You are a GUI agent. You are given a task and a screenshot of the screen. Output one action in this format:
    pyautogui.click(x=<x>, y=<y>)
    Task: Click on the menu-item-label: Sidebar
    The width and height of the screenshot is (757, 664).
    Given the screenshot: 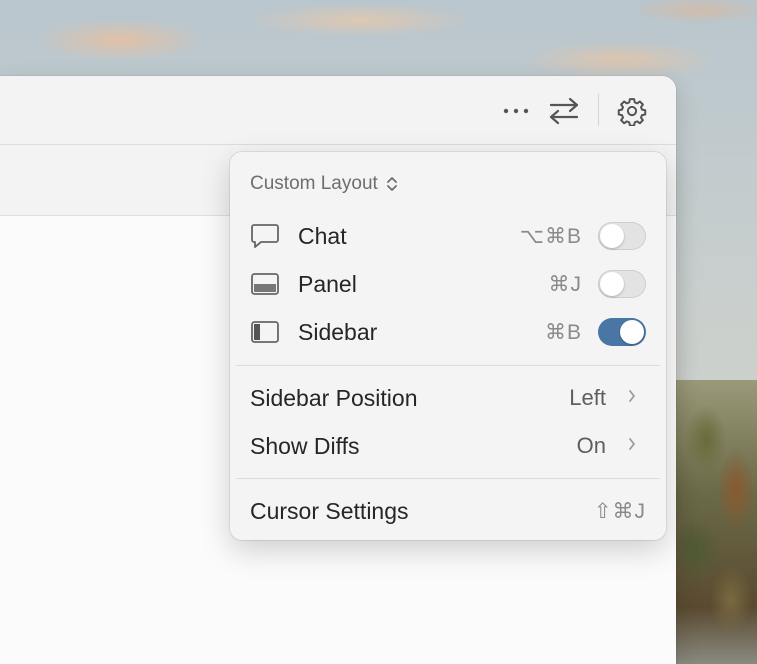 What is the action you would take?
    pyautogui.click(x=338, y=331)
    